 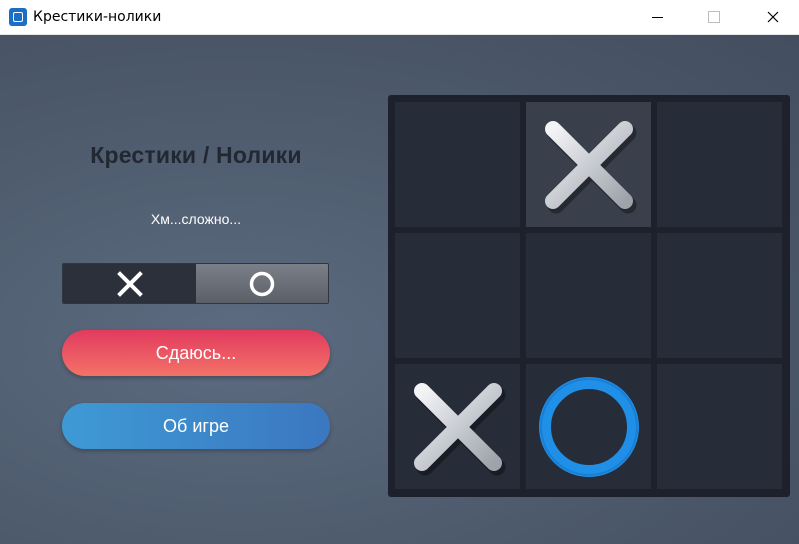 What do you see at coordinates (196, 155) in the screenshot?
I see `game-heading: Крестики / Нолики` at bounding box center [196, 155].